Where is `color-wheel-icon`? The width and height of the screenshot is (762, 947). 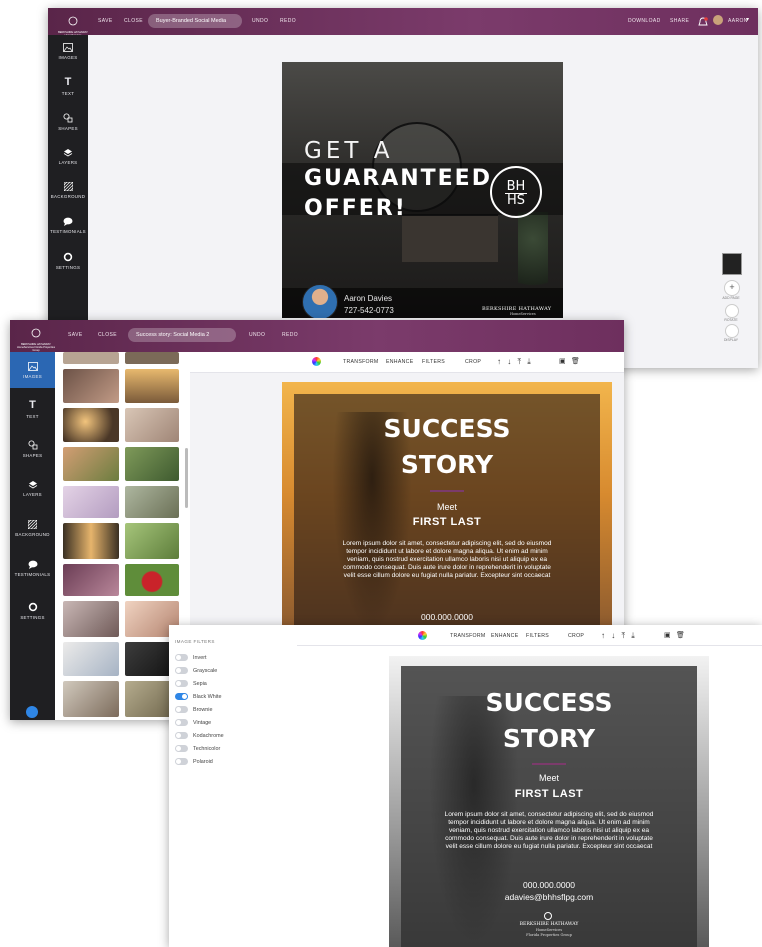
color-wheel-icon is located at coordinates (422, 635).